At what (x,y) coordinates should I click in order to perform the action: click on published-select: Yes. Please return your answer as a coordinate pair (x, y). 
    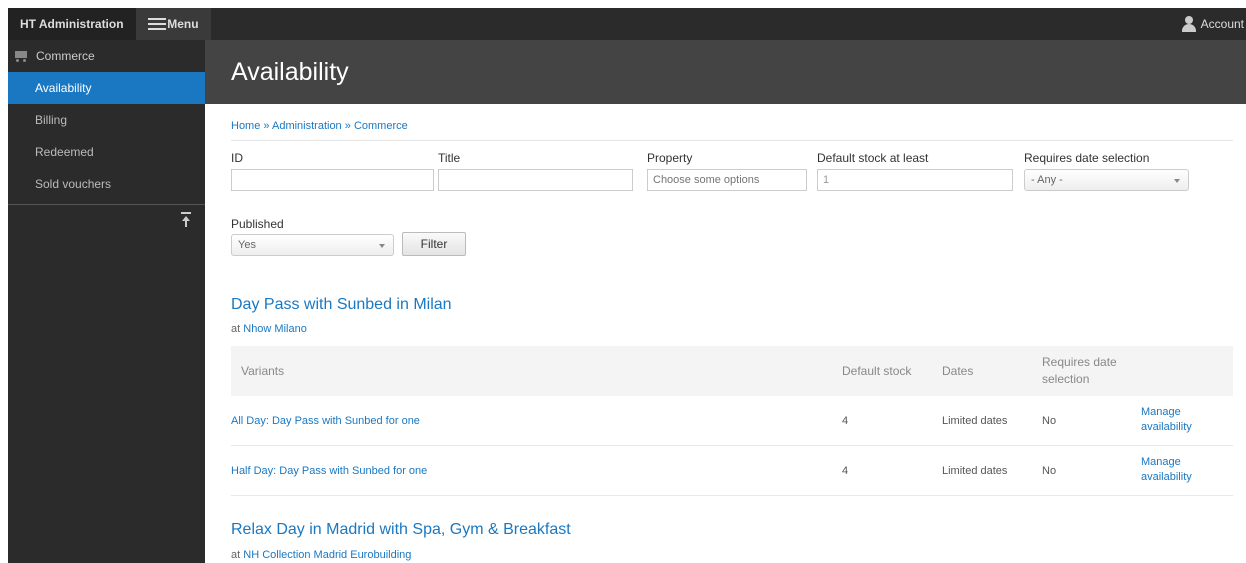
    Looking at the image, I should click on (312, 245).